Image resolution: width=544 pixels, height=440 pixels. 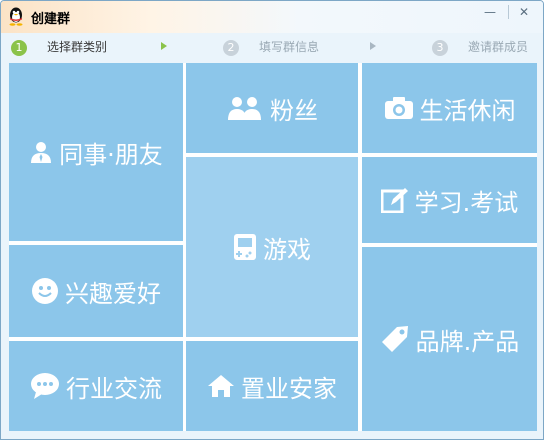 What do you see at coordinates (467, 341) in the screenshot?
I see `category-brand-product-label: 品牌.产品` at bounding box center [467, 341].